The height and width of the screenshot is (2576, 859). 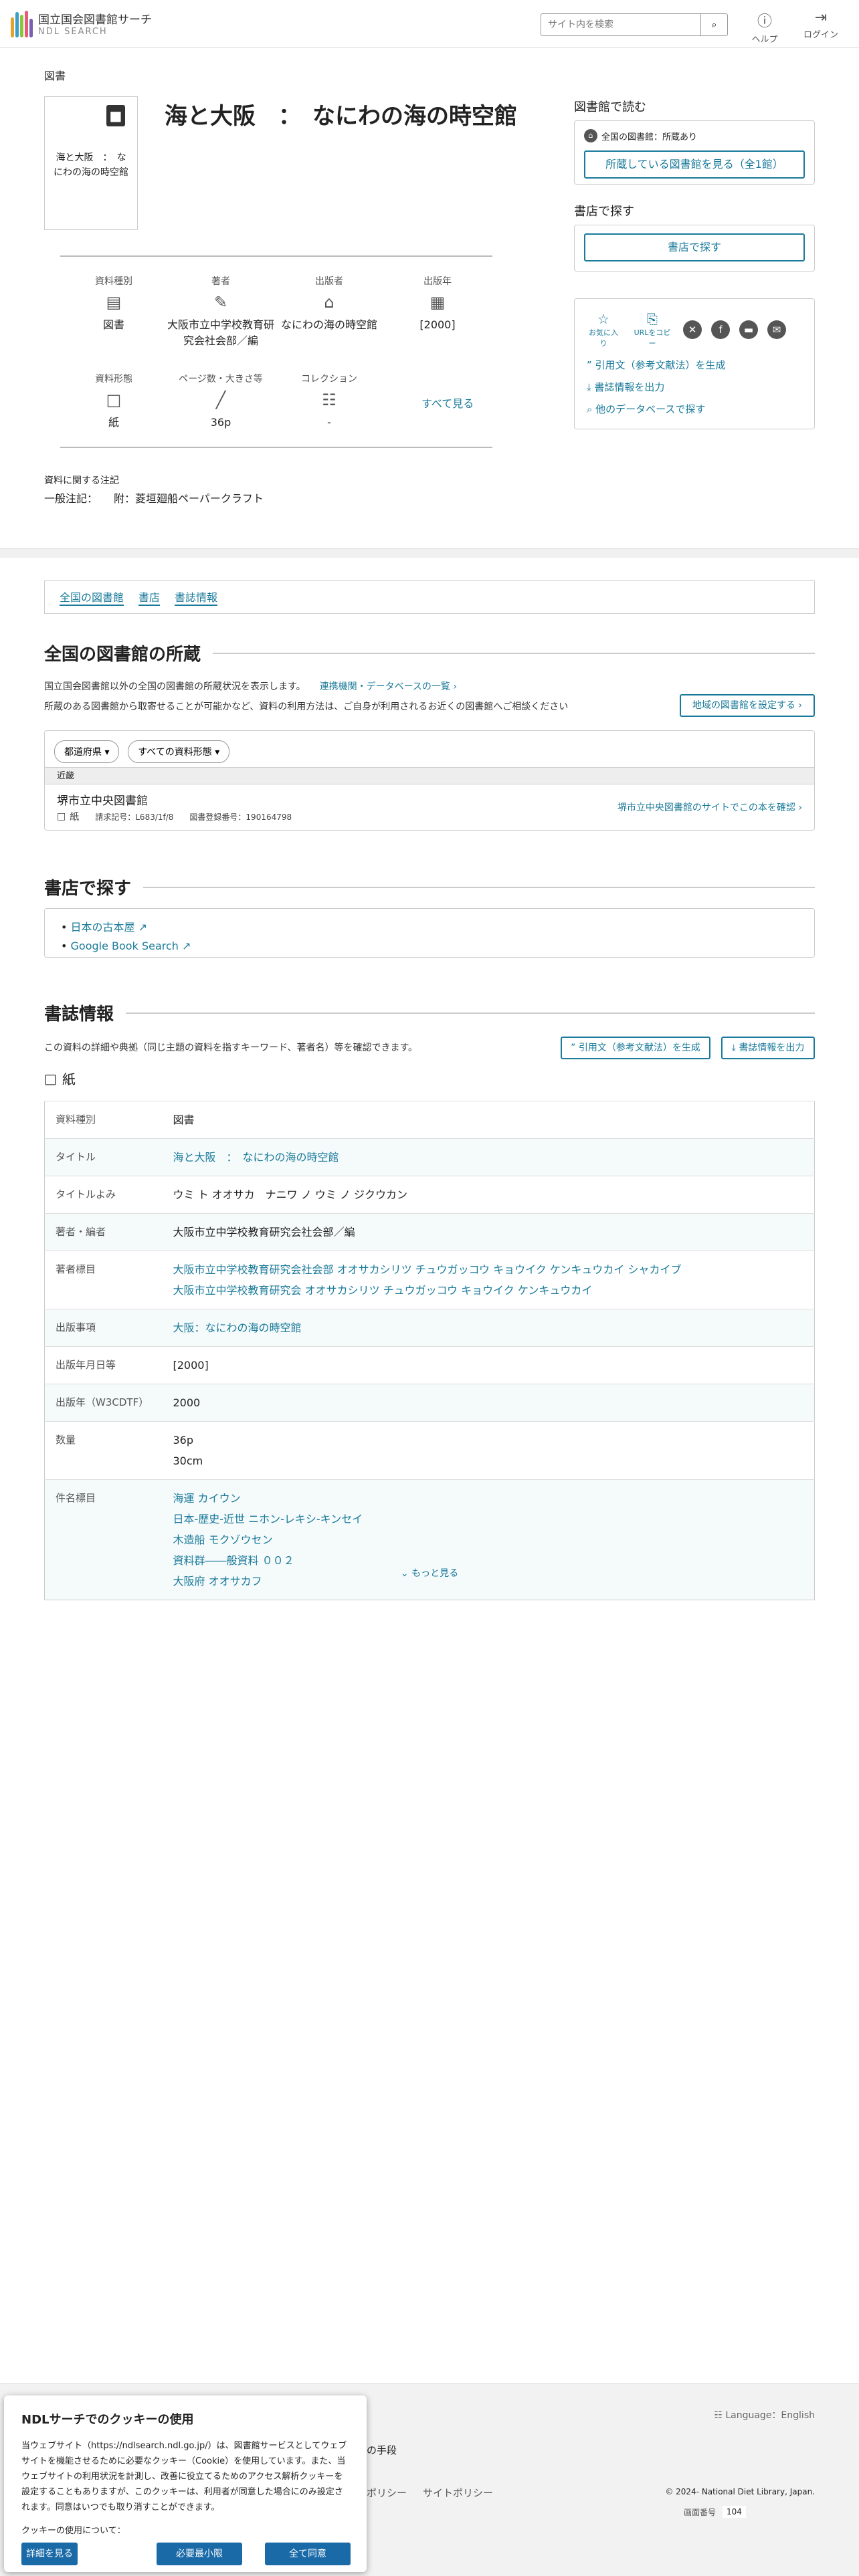 I want to click on meta-value: 大阪市立中学校教育研究会社会部／編, so click(x=221, y=332).